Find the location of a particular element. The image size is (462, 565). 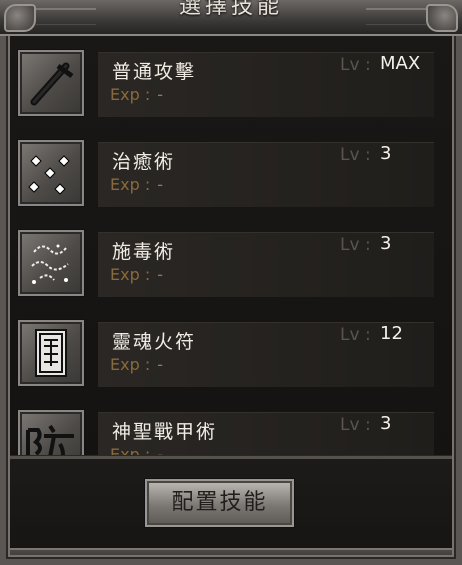

skill-name: 施毒術 is located at coordinates (144, 252).